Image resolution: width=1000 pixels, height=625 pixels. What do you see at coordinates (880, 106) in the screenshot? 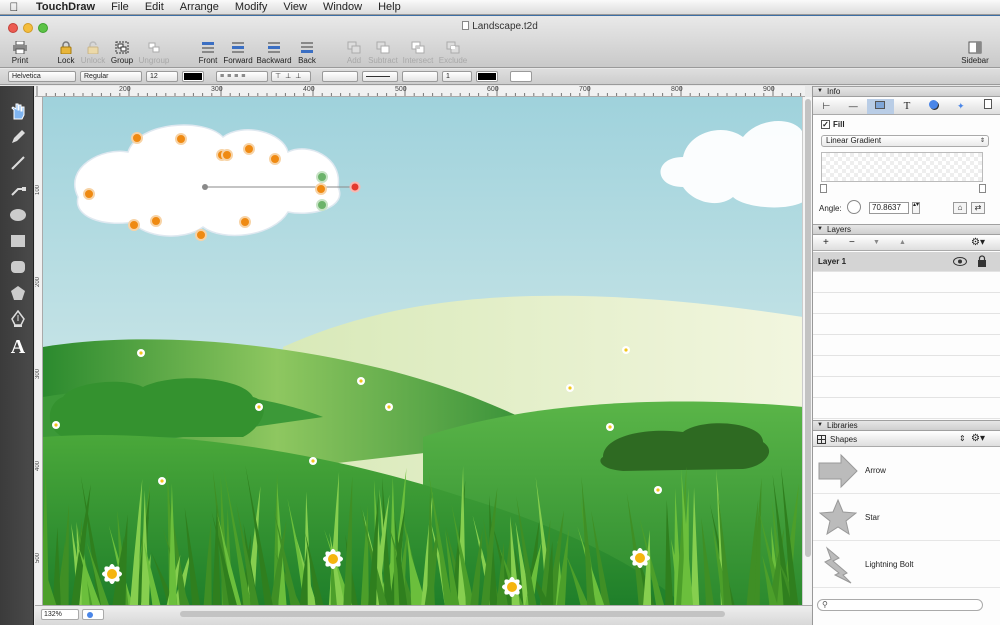
I see `tab-fill` at bounding box center [880, 106].